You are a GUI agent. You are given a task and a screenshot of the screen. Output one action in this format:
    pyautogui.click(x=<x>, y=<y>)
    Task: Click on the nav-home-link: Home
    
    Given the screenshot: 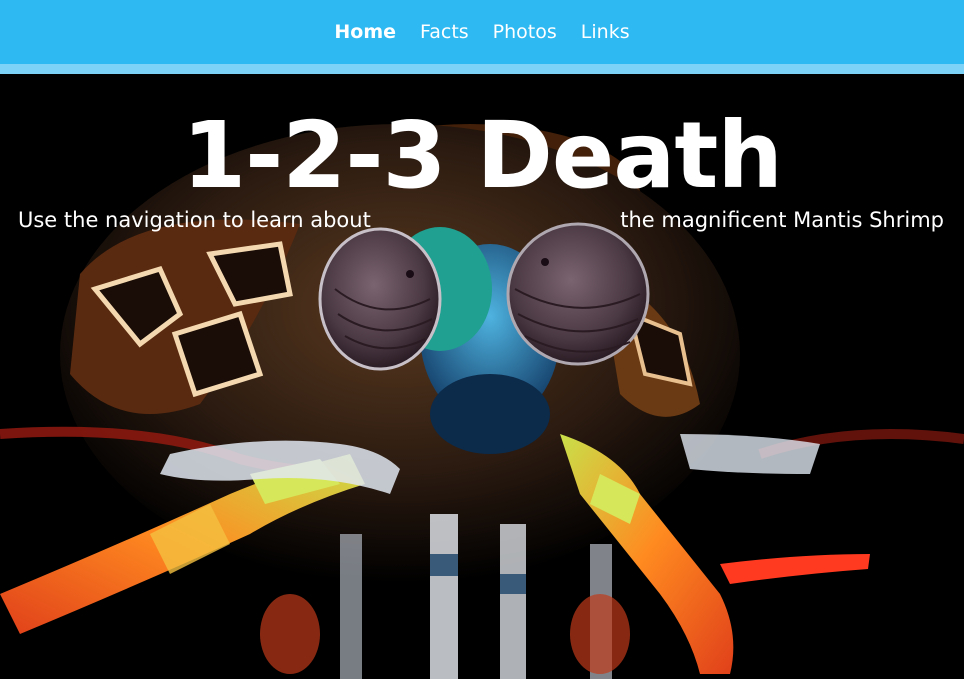 What is the action you would take?
    pyautogui.click(x=365, y=32)
    